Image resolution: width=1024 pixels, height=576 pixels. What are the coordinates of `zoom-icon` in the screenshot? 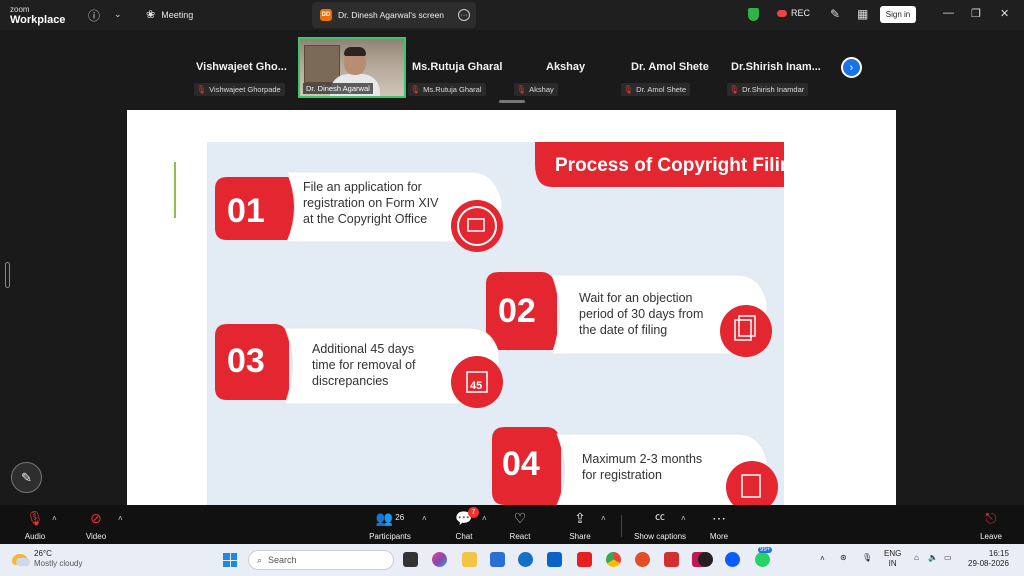 It's located at (732, 559).